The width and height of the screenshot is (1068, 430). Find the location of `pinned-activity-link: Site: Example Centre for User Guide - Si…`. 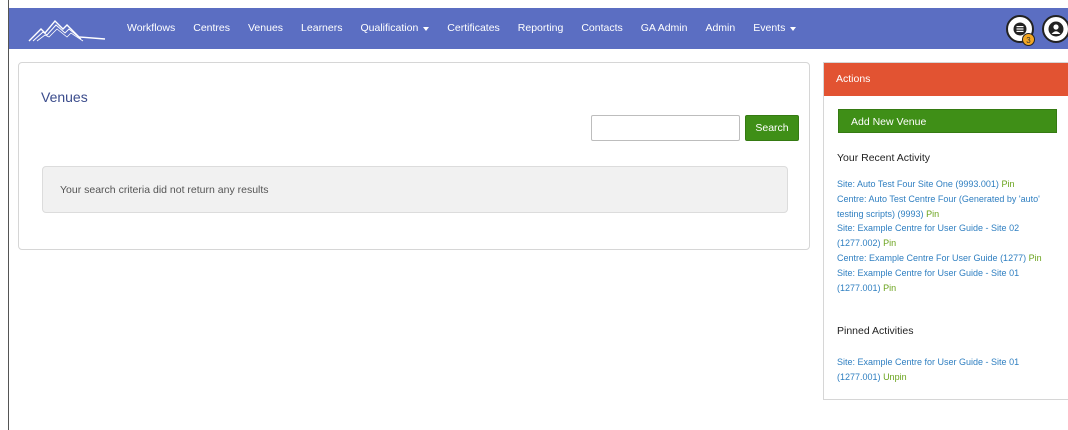

pinned-activity-link: Site: Example Centre for User Guide - Si… is located at coordinates (928, 369).